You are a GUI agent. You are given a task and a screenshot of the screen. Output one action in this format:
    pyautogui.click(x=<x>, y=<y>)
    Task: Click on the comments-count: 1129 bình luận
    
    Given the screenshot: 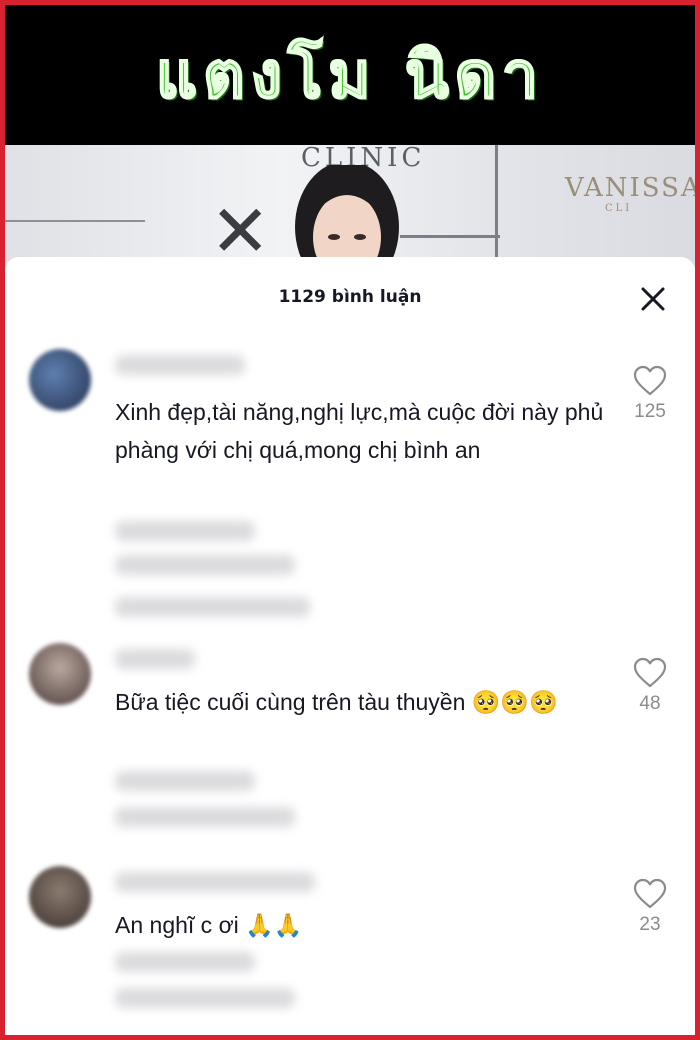 What is the action you would take?
    pyautogui.click(x=350, y=297)
    